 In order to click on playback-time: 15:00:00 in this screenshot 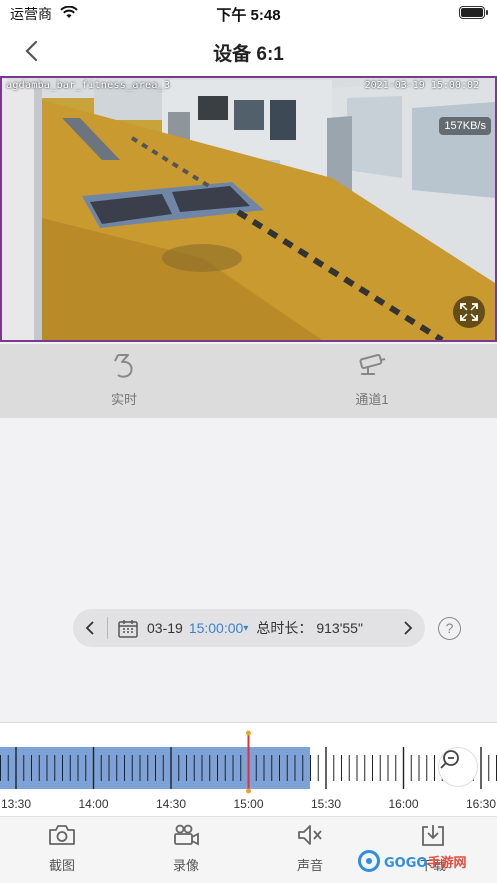, I will do `click(216, 628)`.